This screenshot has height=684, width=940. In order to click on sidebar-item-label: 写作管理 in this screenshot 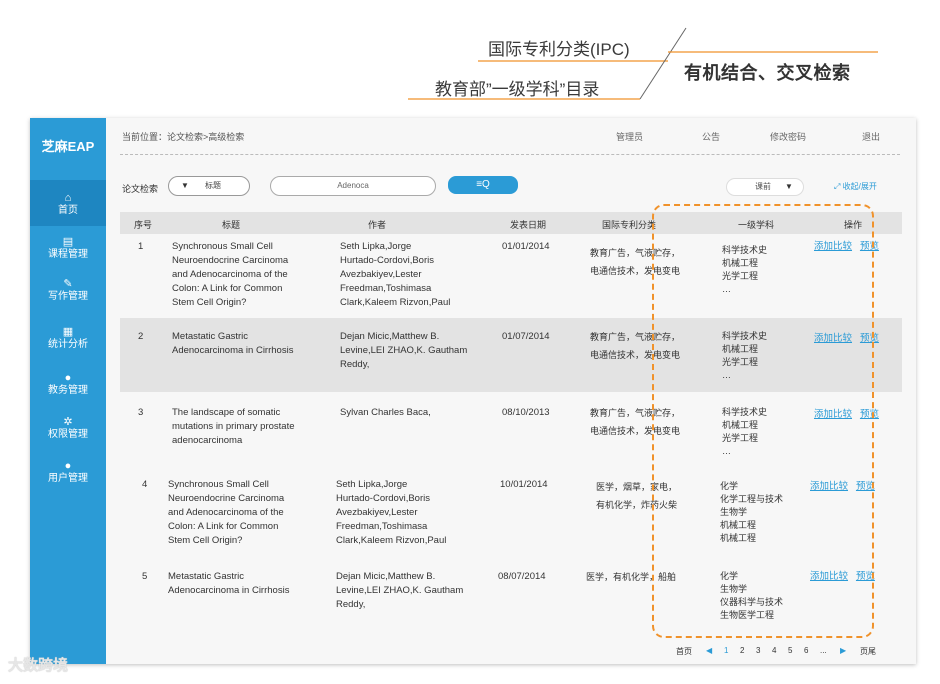, I will do `click(68, 296)`.